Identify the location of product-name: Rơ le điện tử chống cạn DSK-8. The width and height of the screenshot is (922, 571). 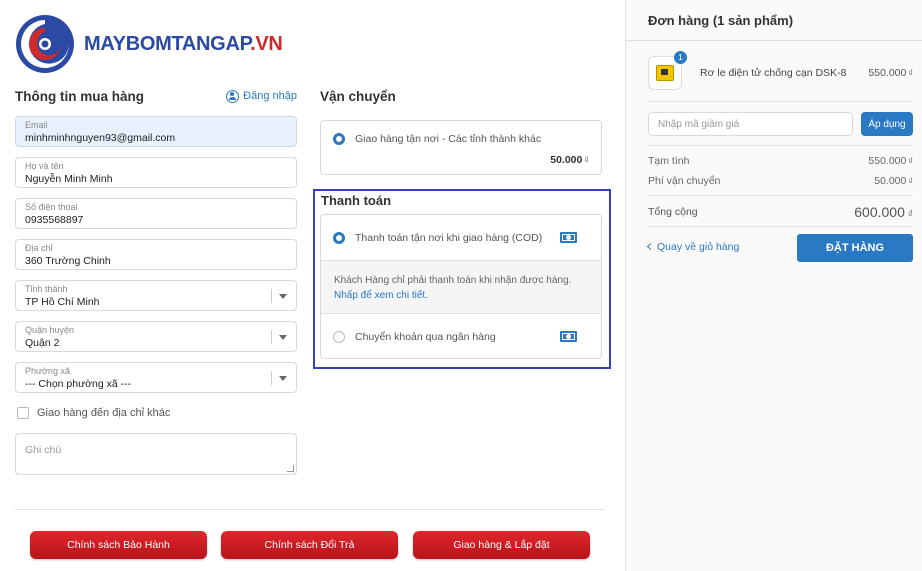
(773, 72).